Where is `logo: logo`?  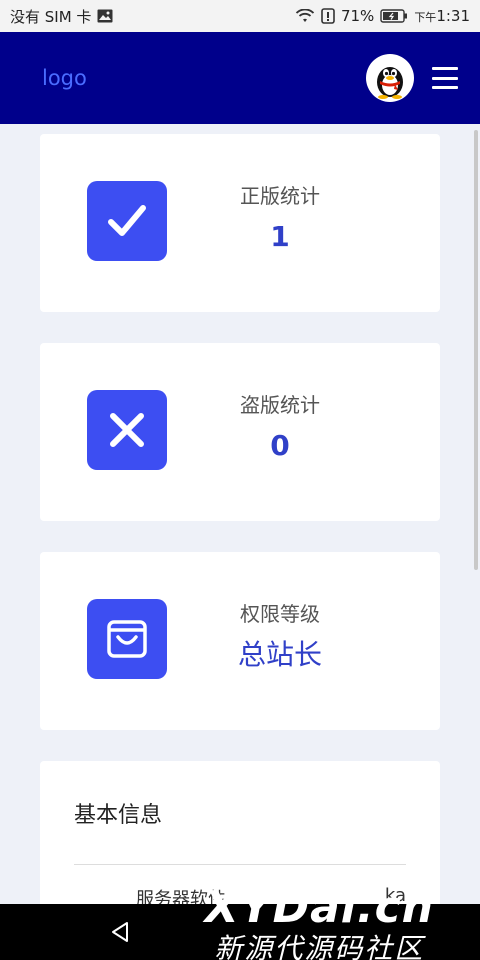 logo: logo is located at coordinates (64, 78).